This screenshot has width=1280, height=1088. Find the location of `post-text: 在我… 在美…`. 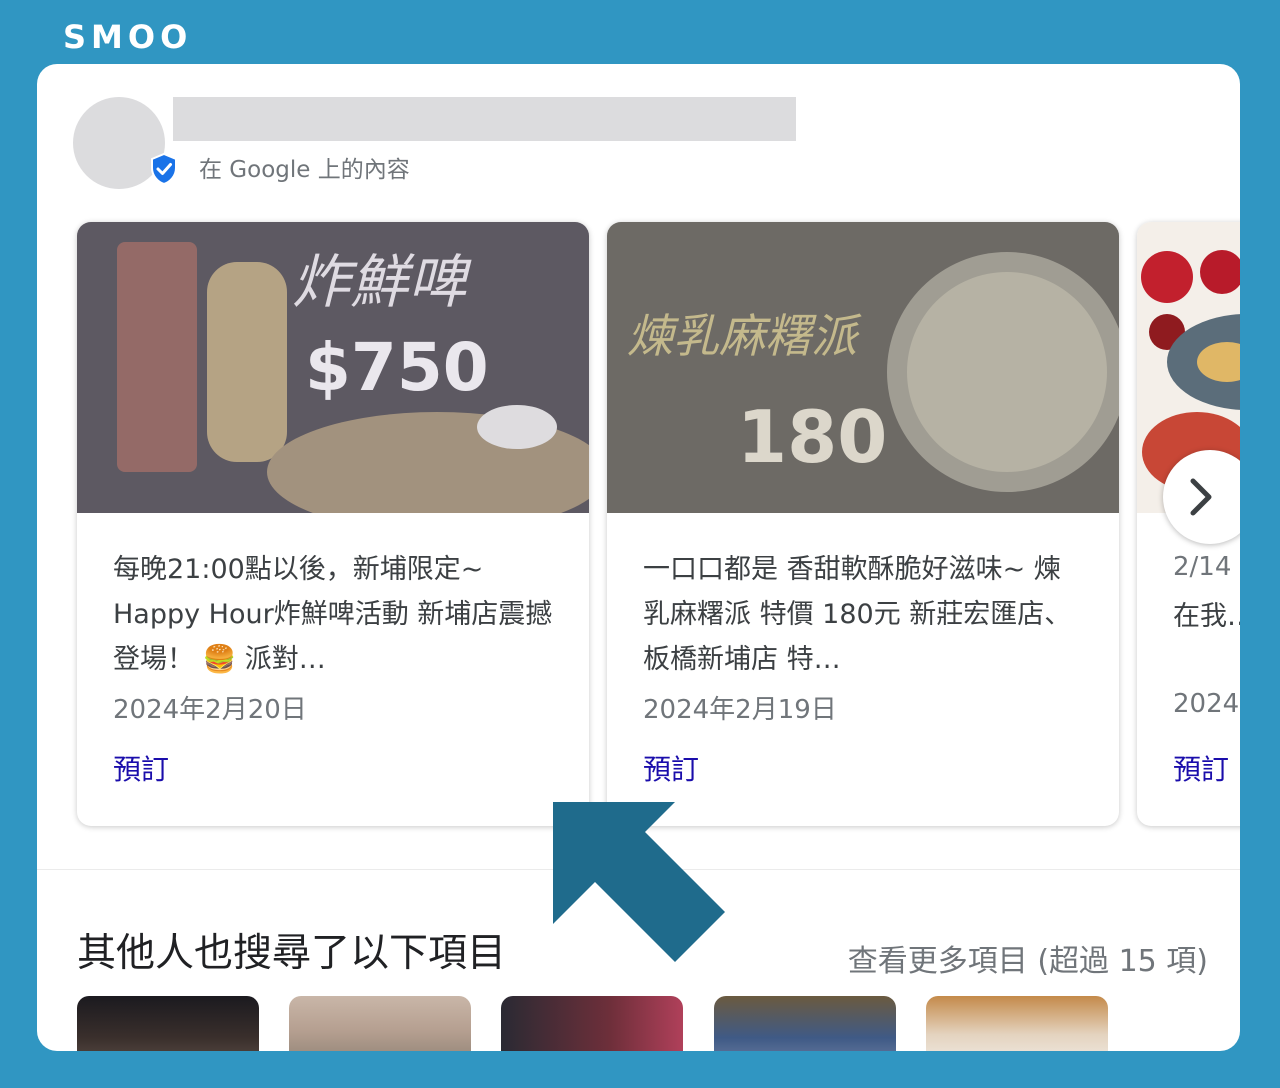

post-text: 在我… 在美… is located at coordinates (1206, 616).